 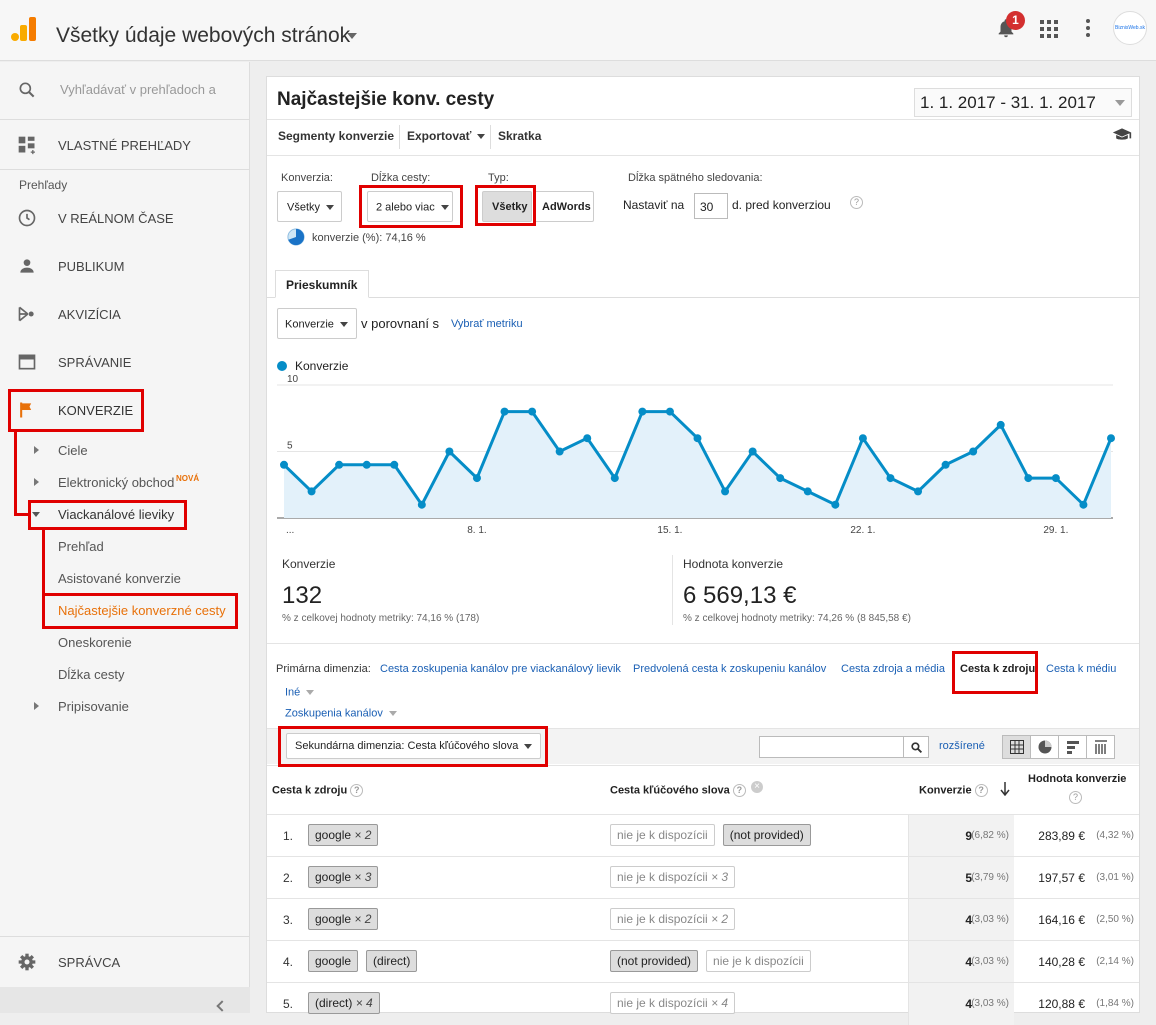 What do you see at coordinates (116, 218) in the screenshot?
I see `sidebar-item-realtime: V REÁLNOM ČASE` at bounding box center [116, 218].